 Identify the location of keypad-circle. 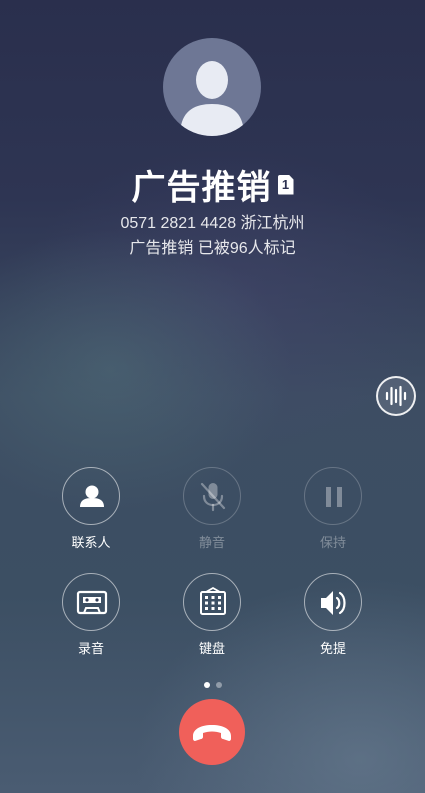
(212, 602).